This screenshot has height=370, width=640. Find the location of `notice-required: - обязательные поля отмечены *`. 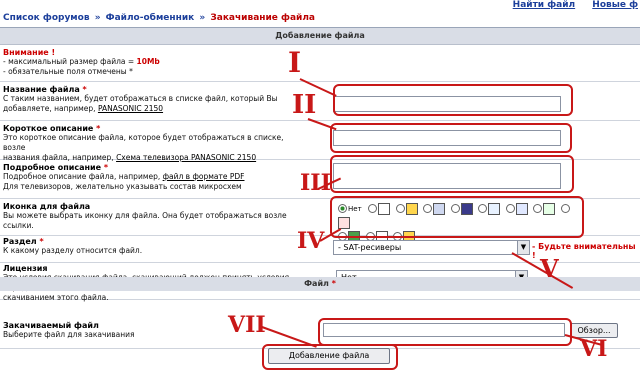

notice-required: - обязательные поля отмечены * is located at coordinates (68, 71).